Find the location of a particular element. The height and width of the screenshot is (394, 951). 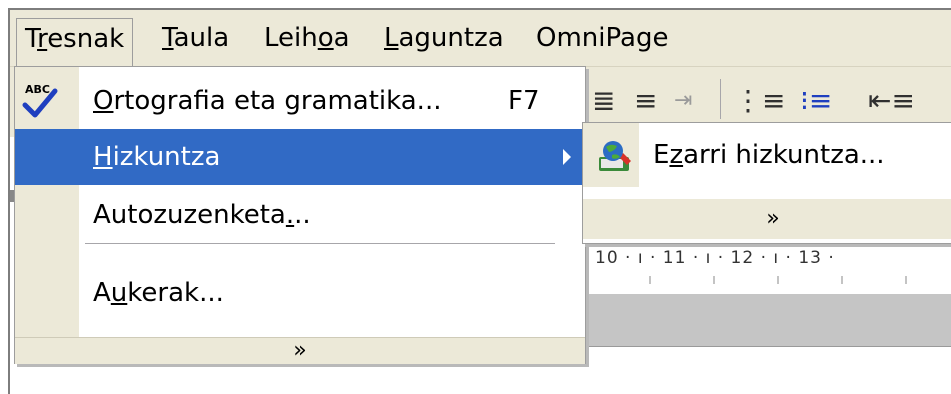

menu-divider is located at coordinates (320, 243).